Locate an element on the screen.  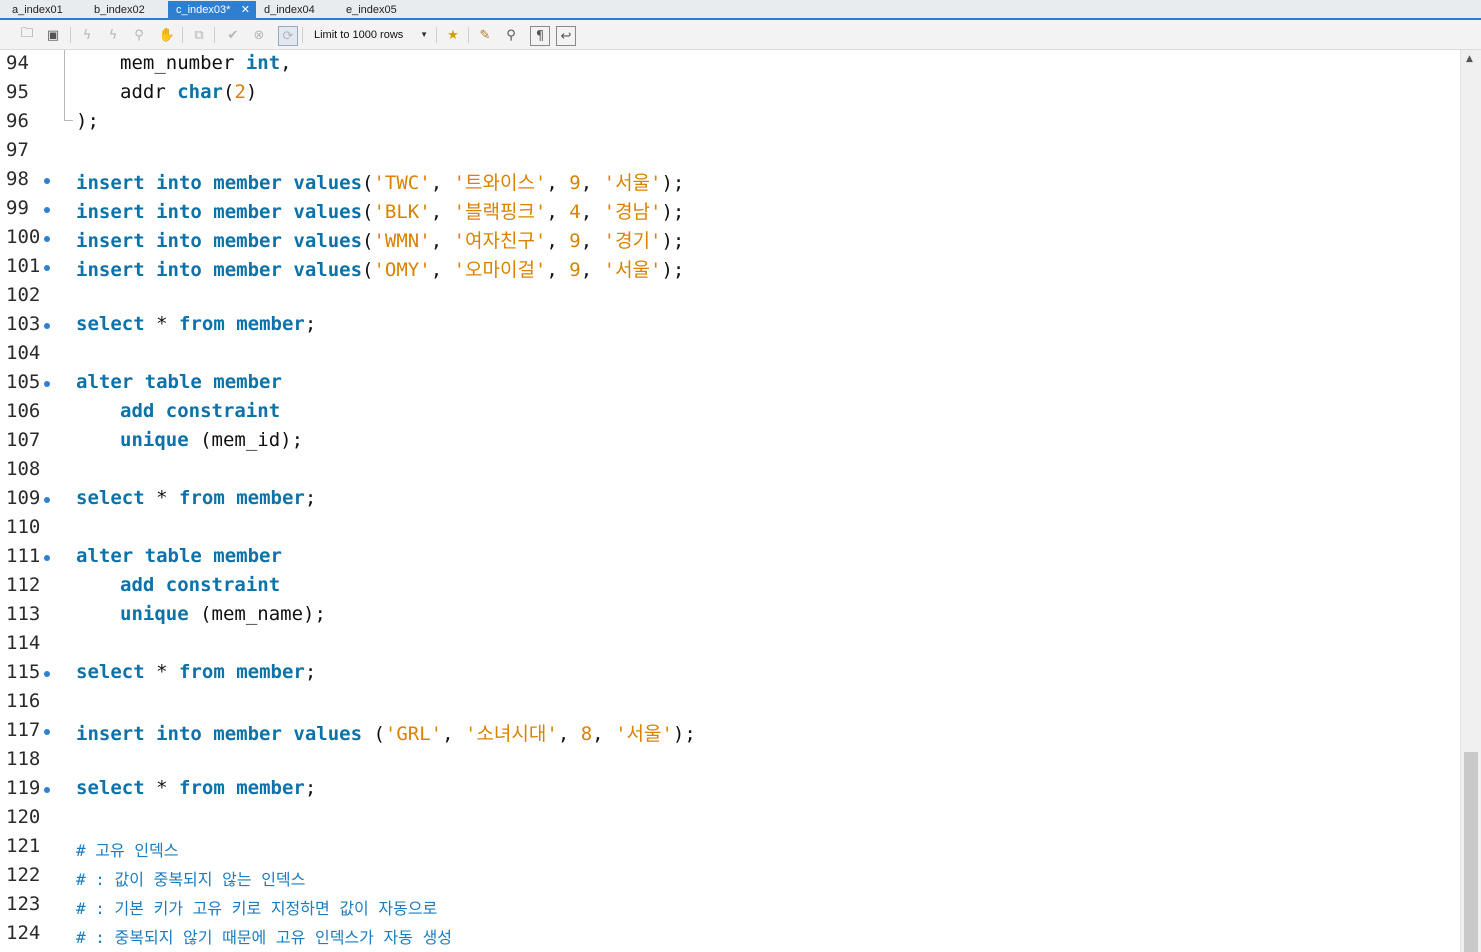
vertical-scrollbar: ▲ is located at coordinates (1470, 501).